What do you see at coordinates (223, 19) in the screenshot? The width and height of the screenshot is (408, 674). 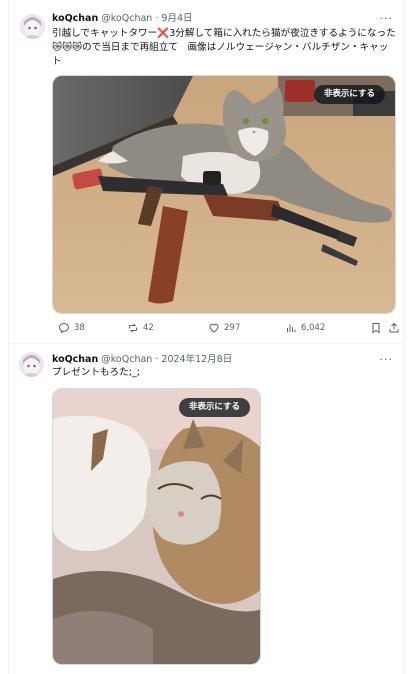 I see `tweet-header: koQchan @koQchan · 9月4日 ···` at bounding box center [223, 19].